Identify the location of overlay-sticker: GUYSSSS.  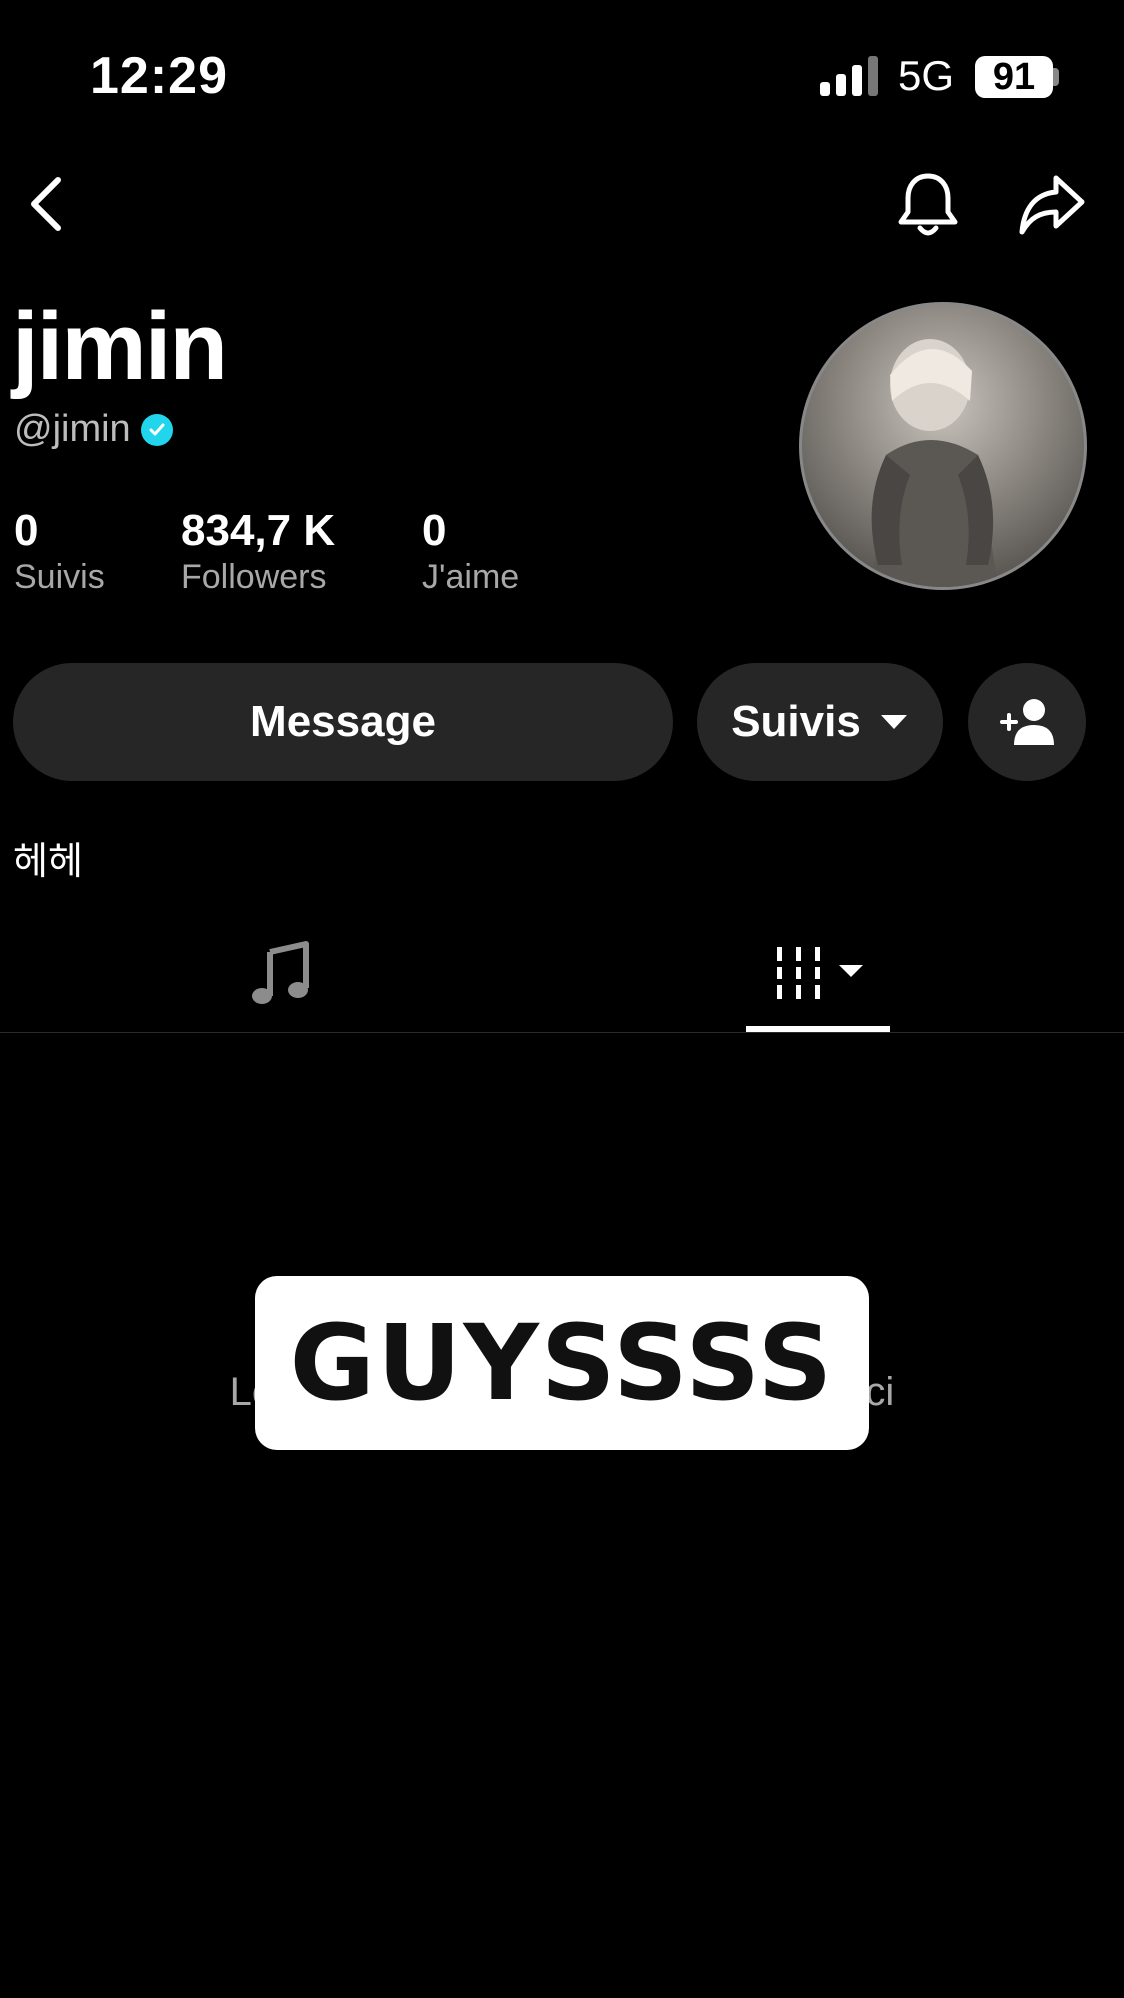
(562, 1363).